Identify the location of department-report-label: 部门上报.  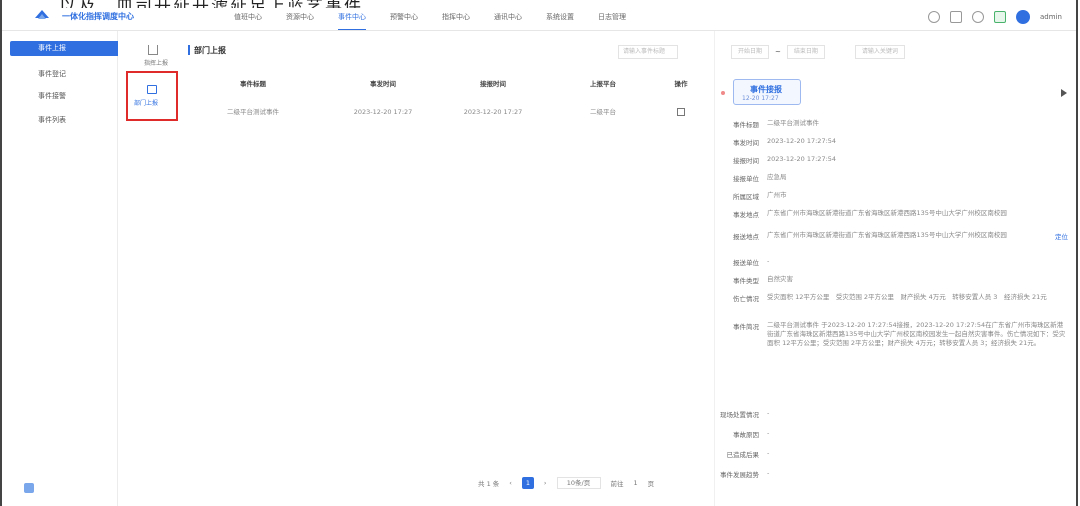
(146, 103).